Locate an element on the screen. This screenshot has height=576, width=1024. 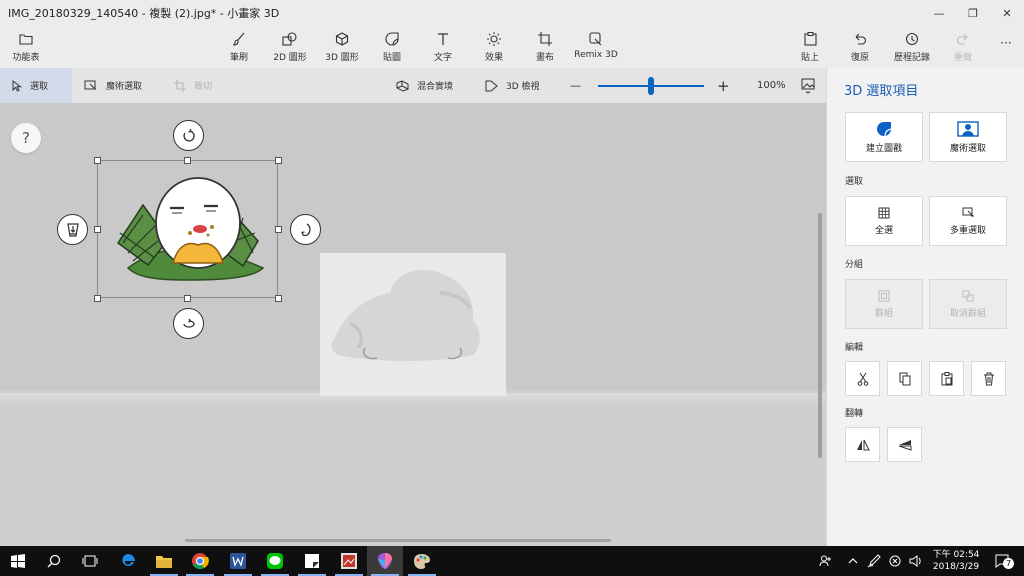
zoom-slider-thumb is located at coordinates (651, 86).